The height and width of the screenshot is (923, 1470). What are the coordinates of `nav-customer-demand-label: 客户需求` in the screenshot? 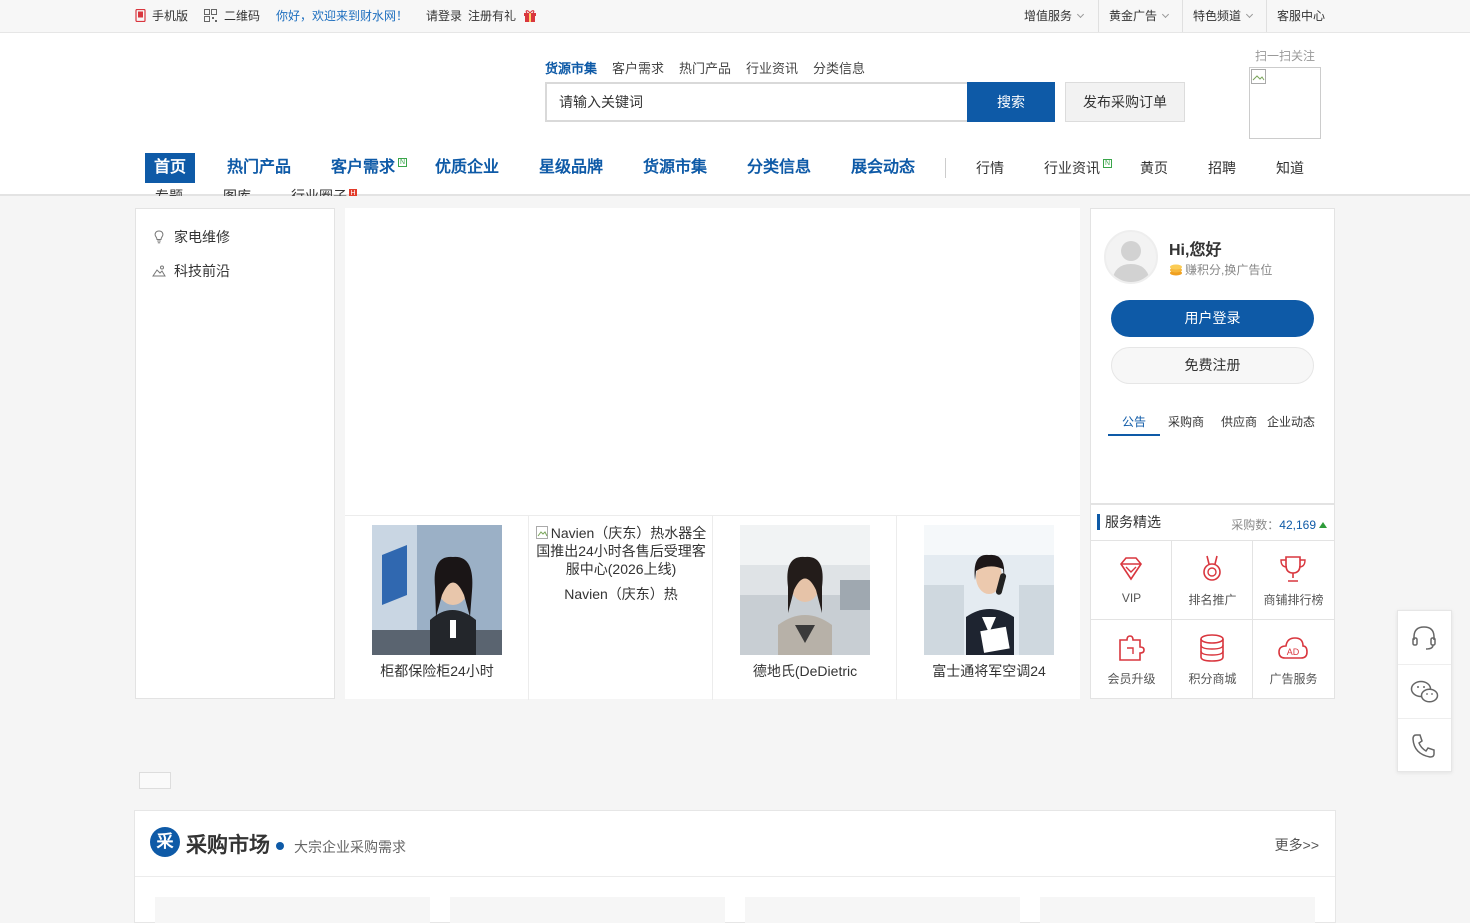 It's located at (363, 167).